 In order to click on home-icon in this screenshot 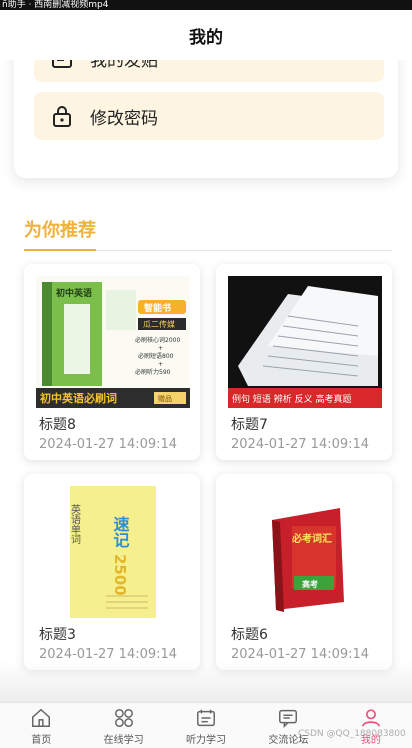, I will do `click(41, 717)`.